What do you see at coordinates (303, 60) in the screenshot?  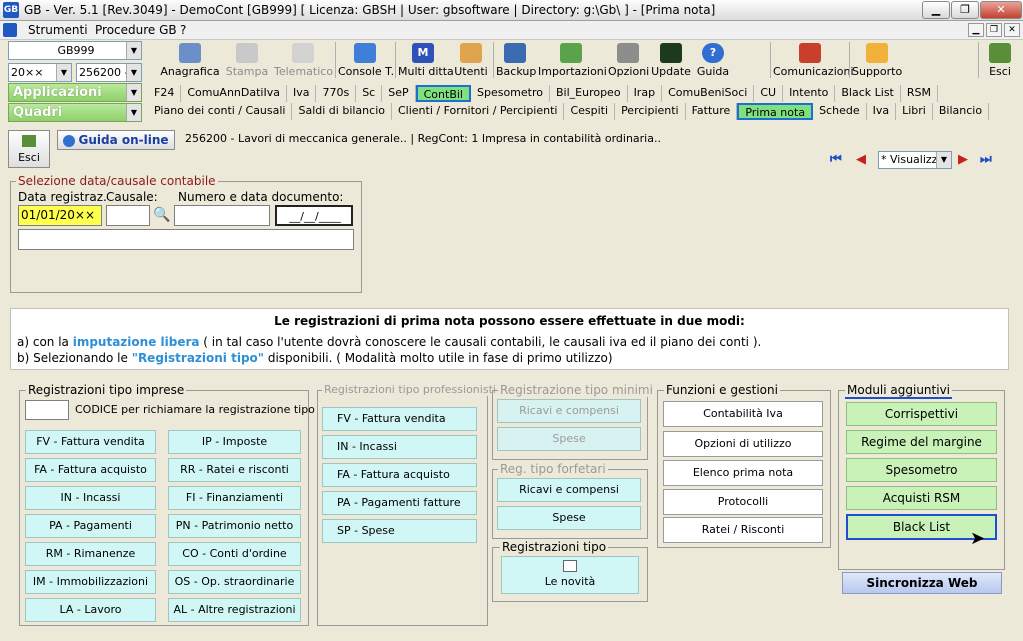 I see `telematico-button: Telematico` at bounding box center [303, 60].